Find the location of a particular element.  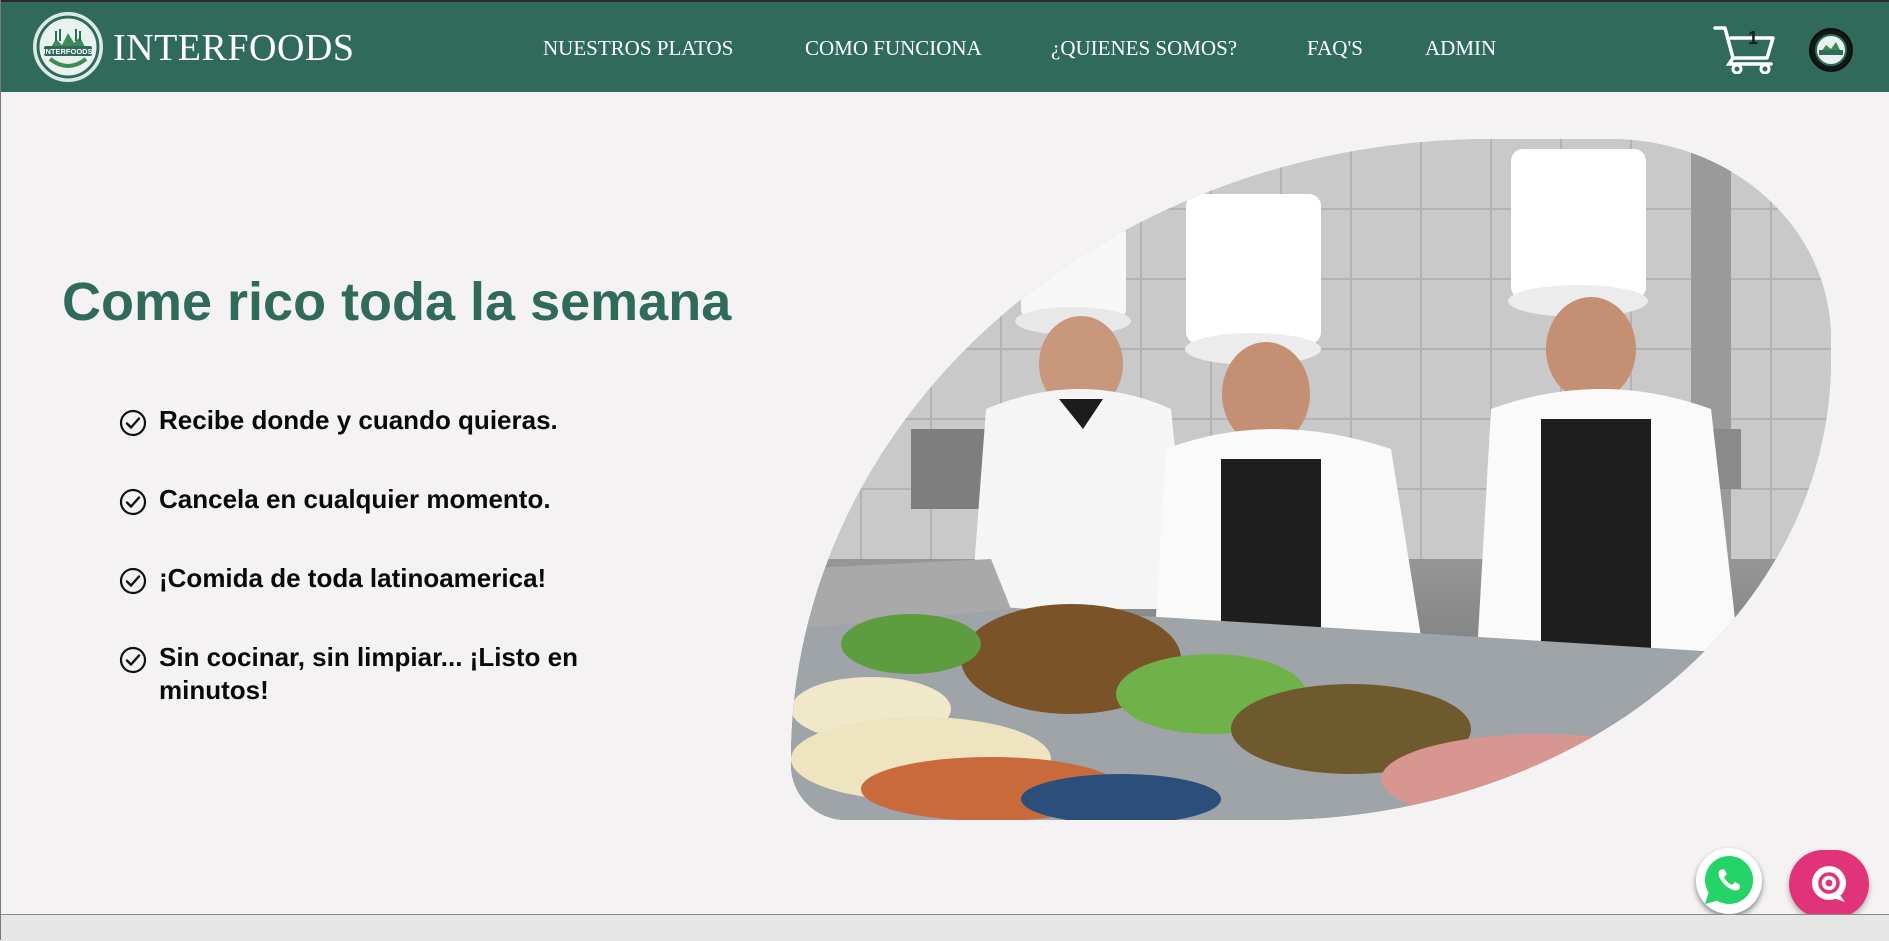

feature-item: Cancela en cualquier momento. is located at coordinates (389, 499).